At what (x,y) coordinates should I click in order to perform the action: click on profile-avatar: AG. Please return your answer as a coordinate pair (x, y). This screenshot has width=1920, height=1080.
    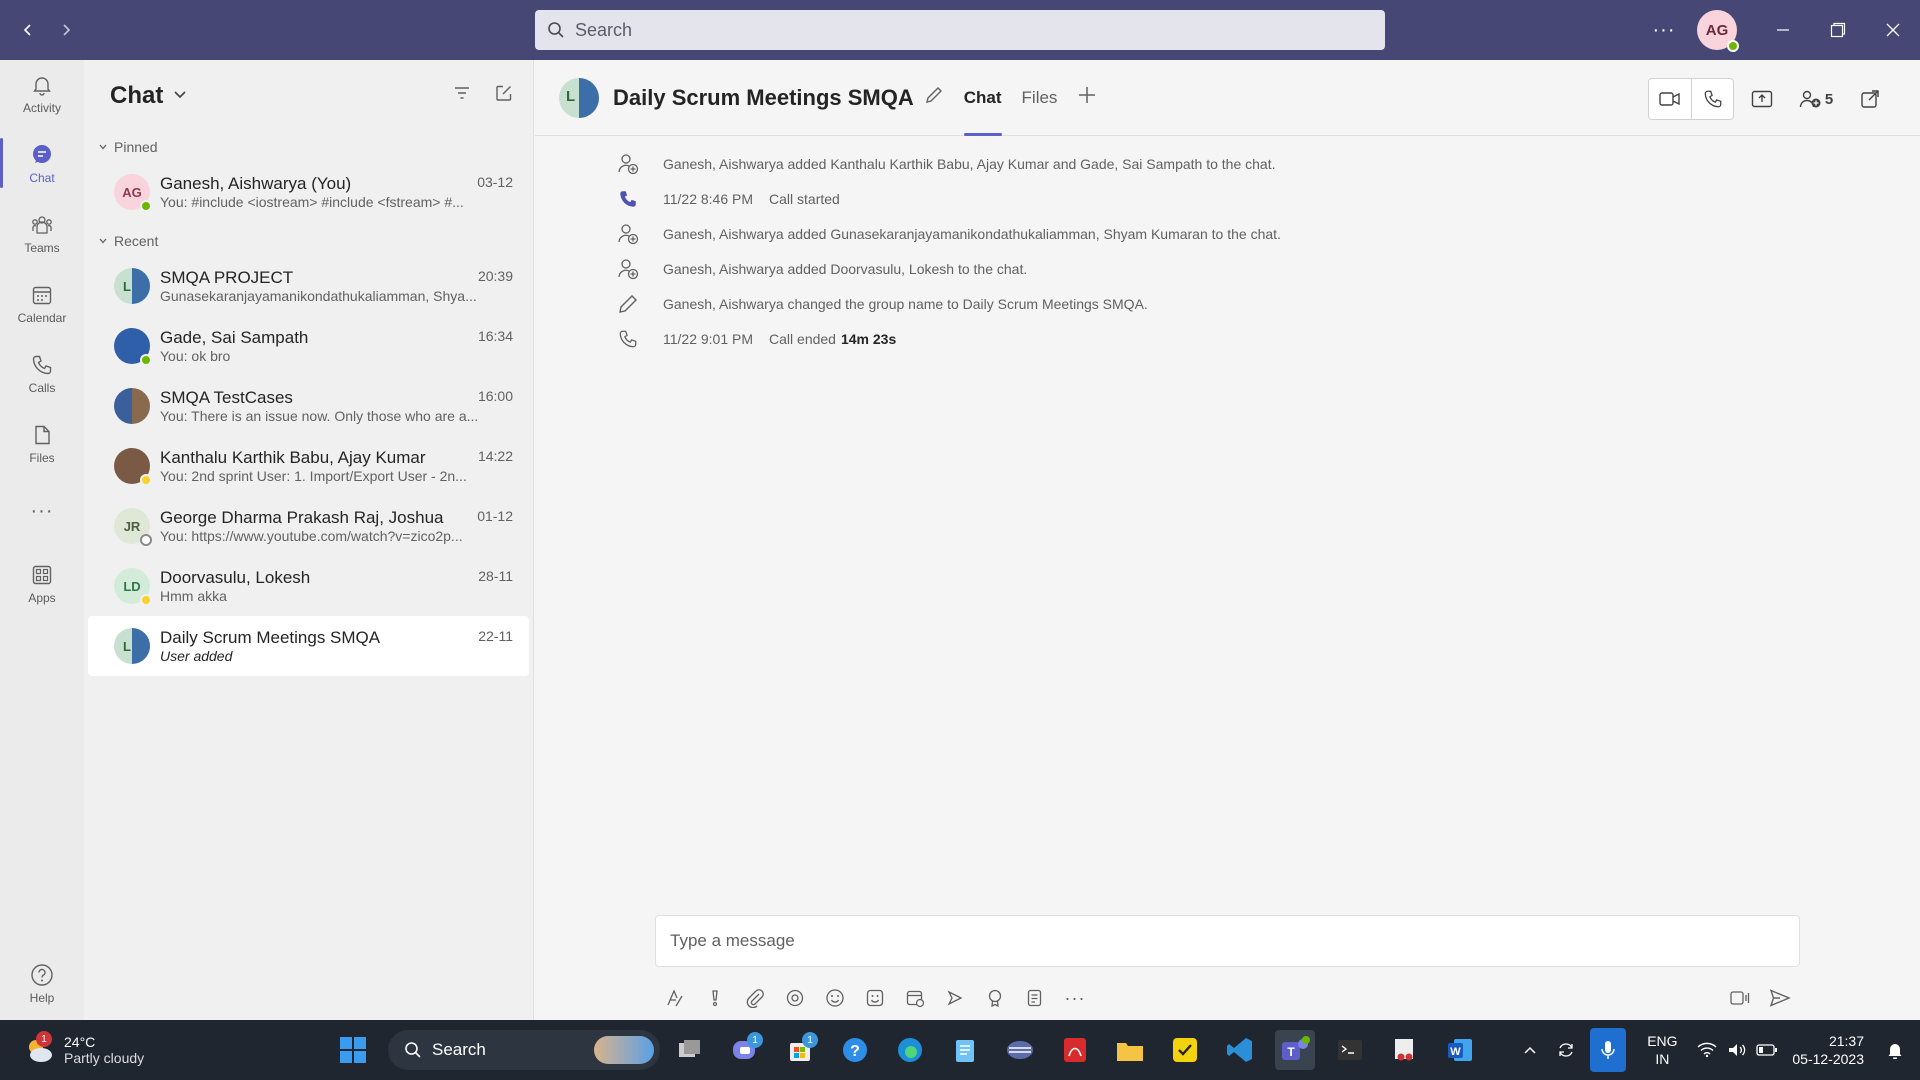
    Looking at the image, I should click on (1718, 31).